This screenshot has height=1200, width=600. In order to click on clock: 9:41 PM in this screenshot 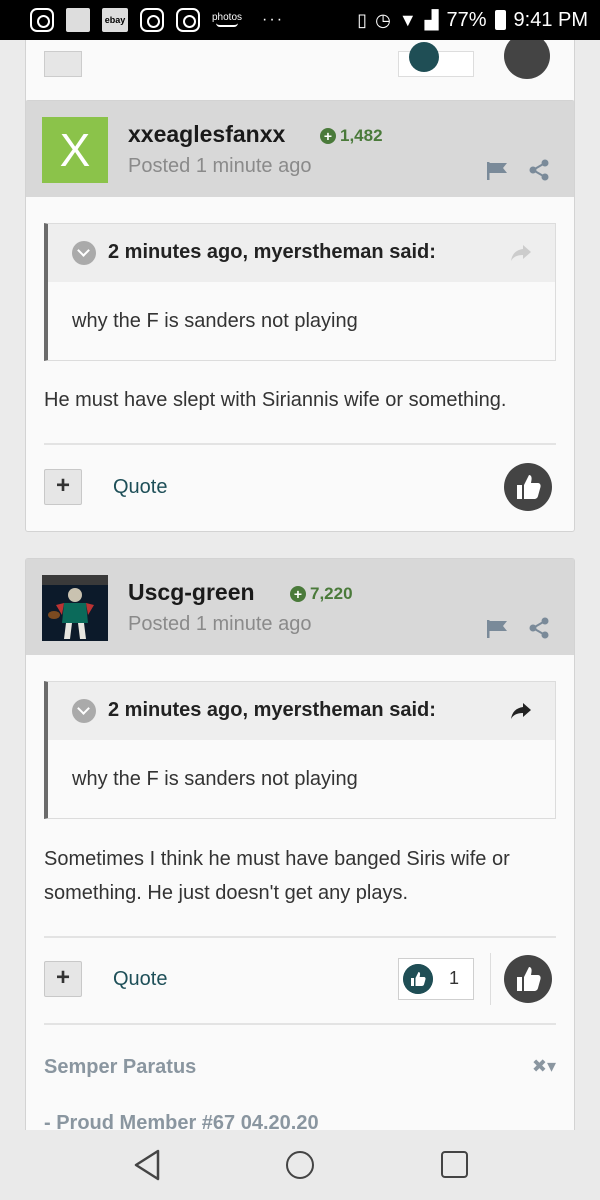, I will do `click(550, 19)`.